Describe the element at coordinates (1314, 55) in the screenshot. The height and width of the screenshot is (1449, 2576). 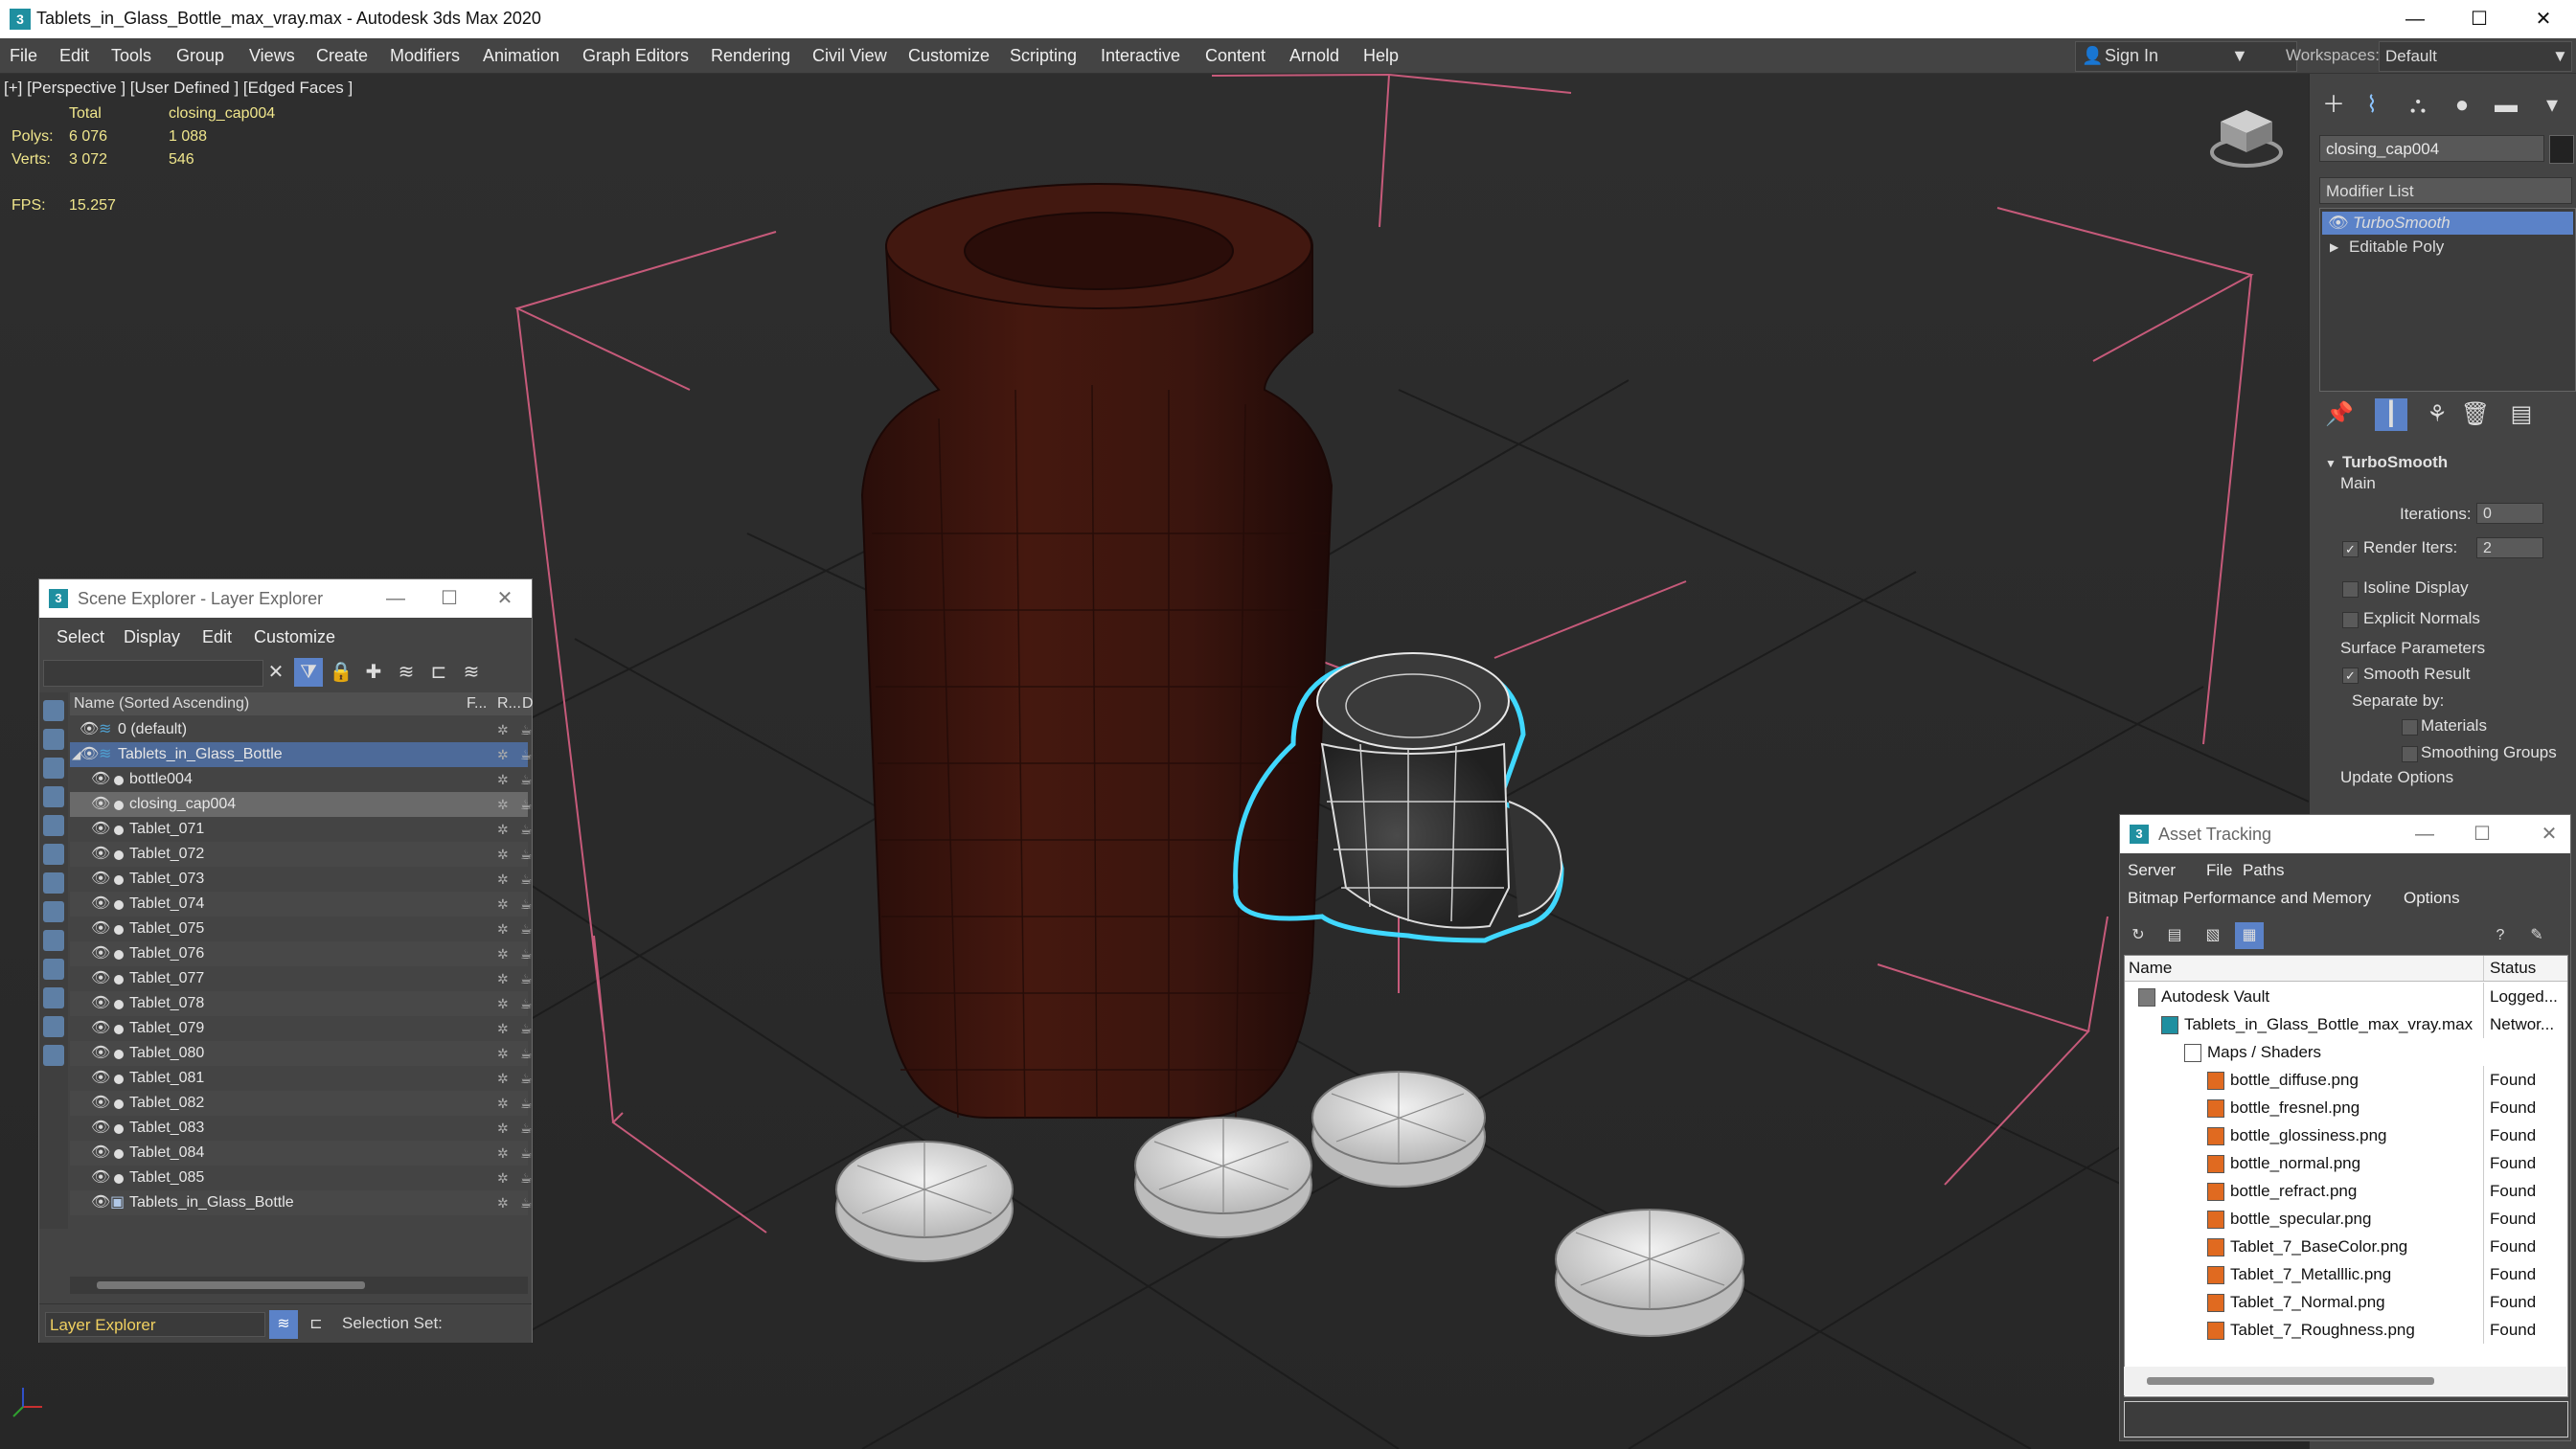
I see `menu-arnold: Arnold` at that location.